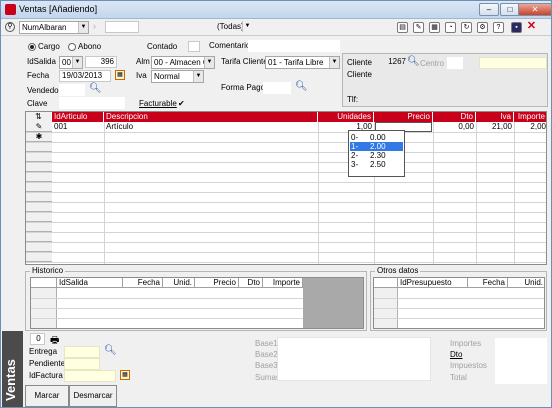  Describe the element at coordinates (72, 90) in the screenshot. I see `vendedor-input` at that location.